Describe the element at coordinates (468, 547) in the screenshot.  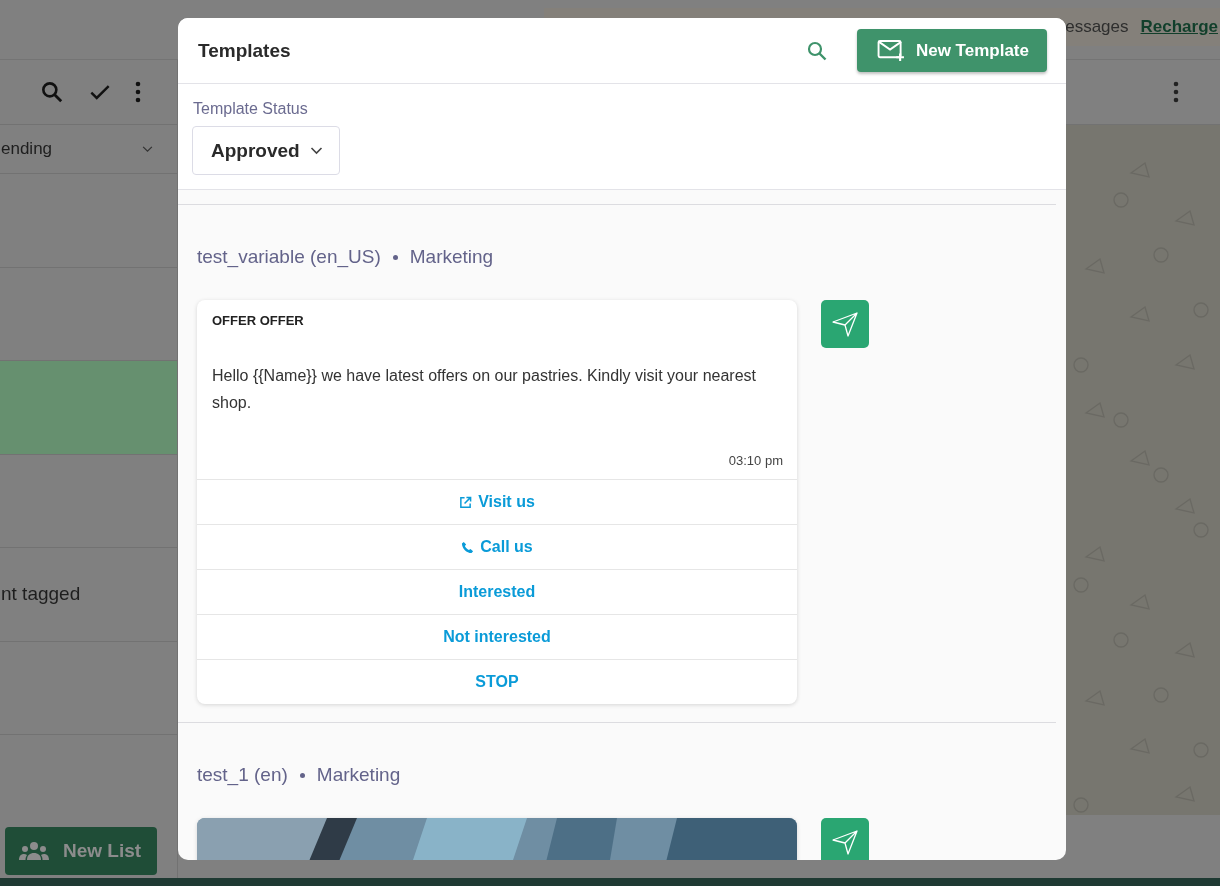
I see `phone-icon` at that location.